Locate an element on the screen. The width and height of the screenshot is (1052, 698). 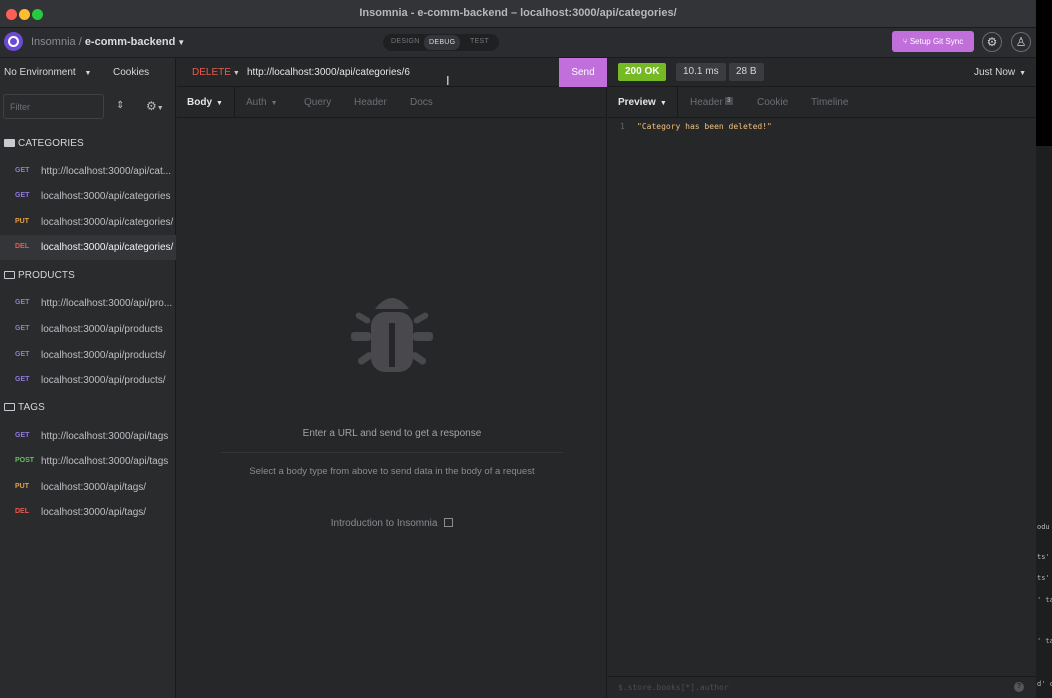
request-item: GET localhost:3000/api/categories is located at coordinates (88, 196).